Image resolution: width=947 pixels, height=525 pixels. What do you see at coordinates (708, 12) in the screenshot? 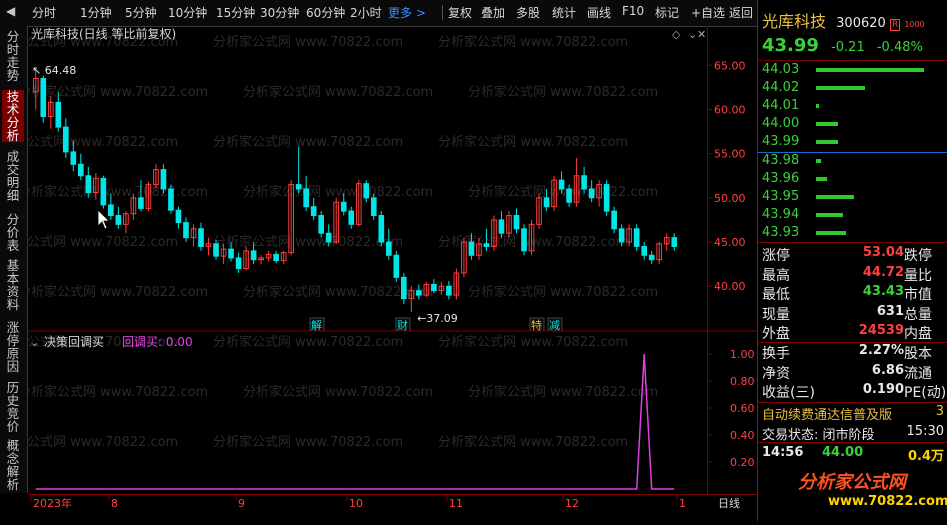
I see `toolbar-action-7: +自选` at bounding box center [708, 12].